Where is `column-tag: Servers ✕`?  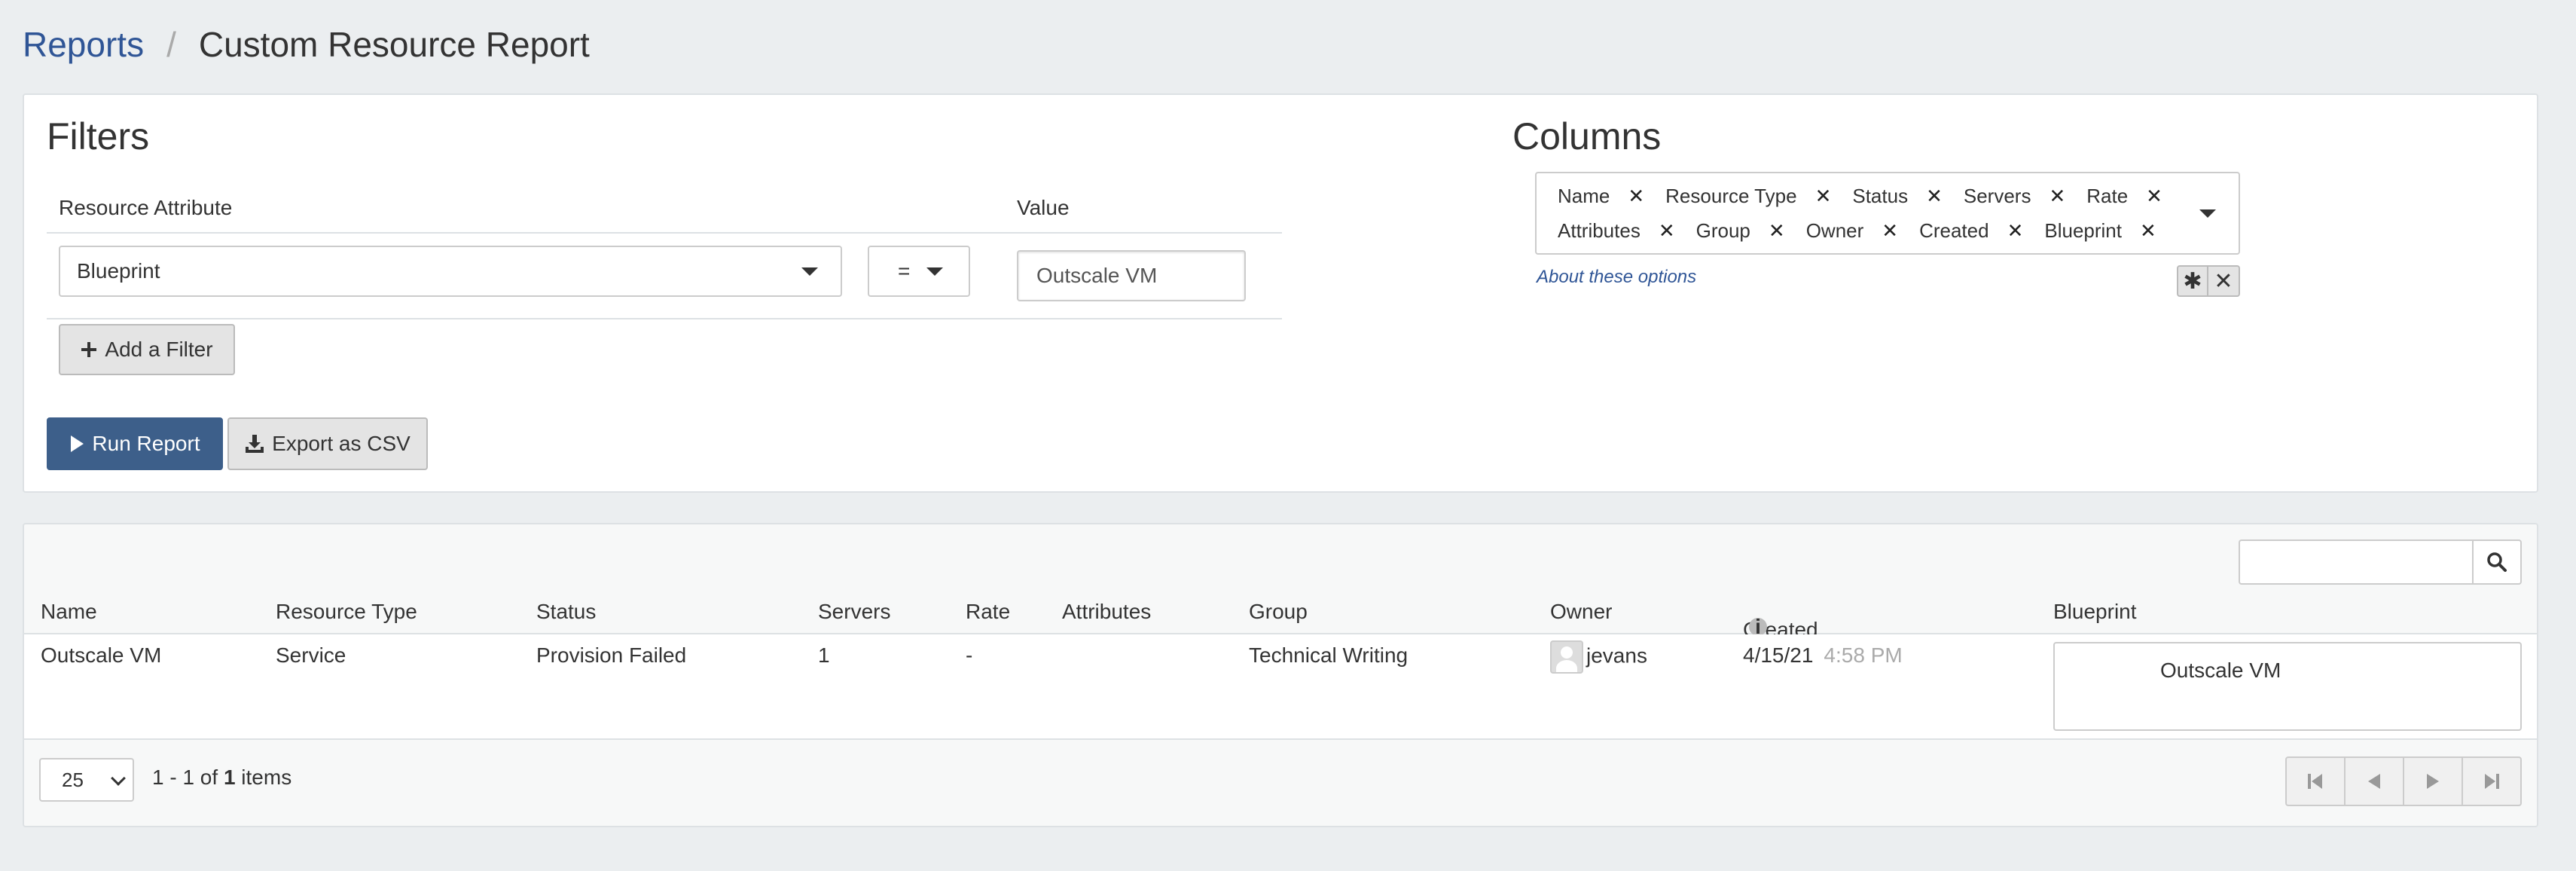 column-tag: Servers ✕ is located at coordinates (2015, 196).